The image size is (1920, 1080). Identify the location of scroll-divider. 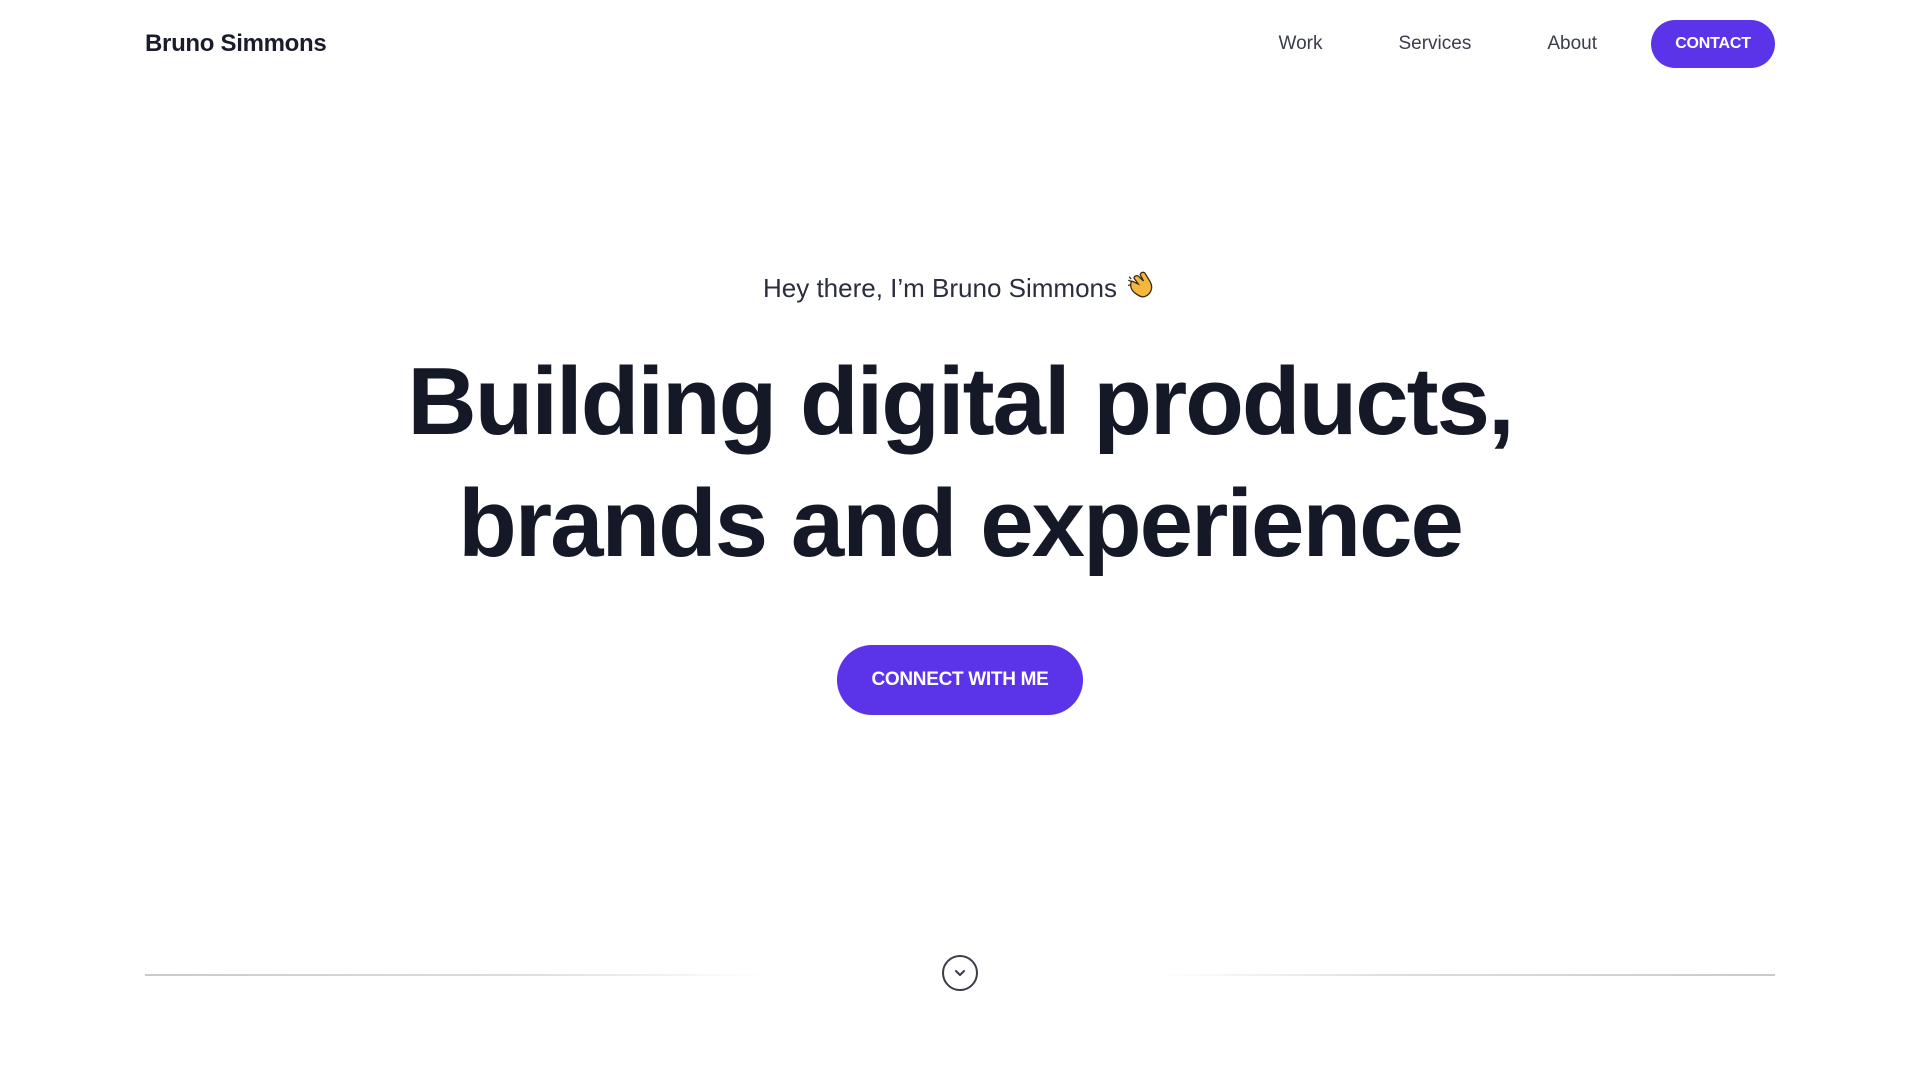
(960, 975).